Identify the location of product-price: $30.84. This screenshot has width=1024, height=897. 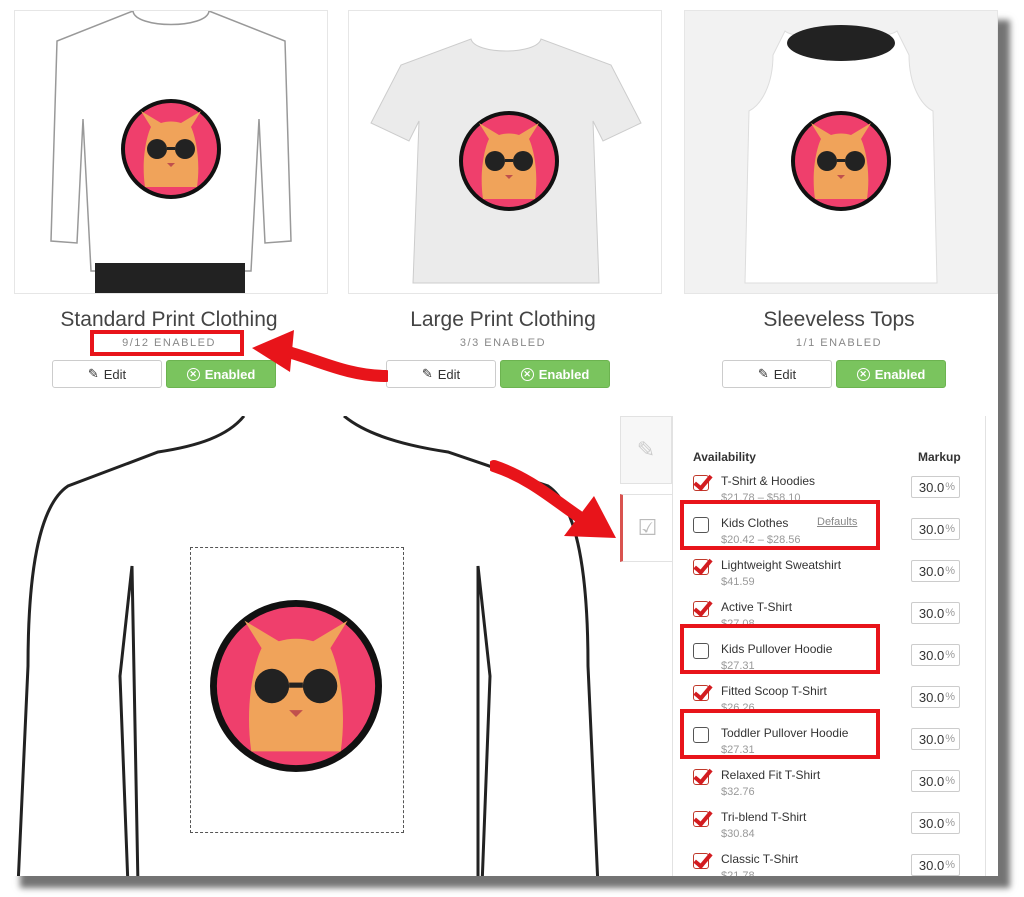
(738, 834).